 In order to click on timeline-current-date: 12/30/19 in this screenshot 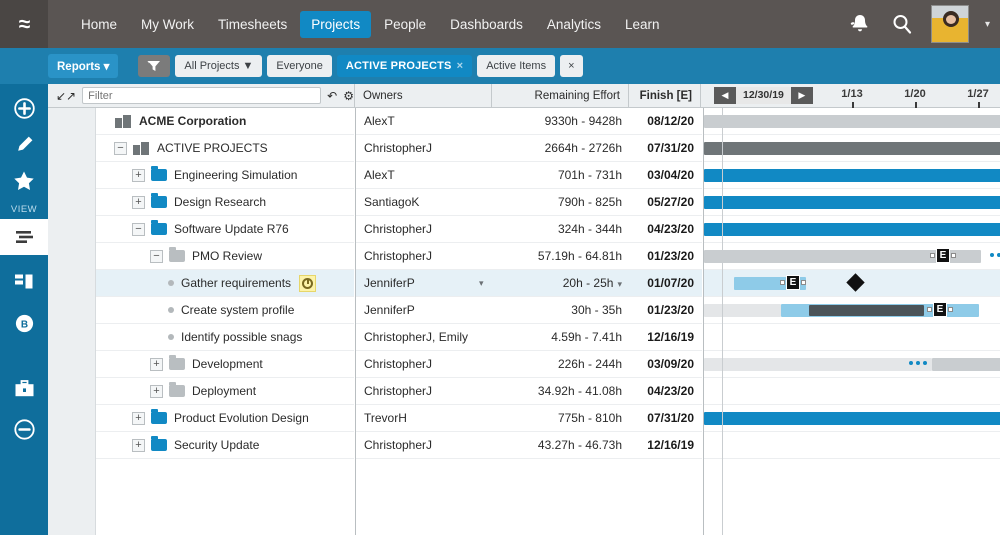, I will do `click(763, 95)`.